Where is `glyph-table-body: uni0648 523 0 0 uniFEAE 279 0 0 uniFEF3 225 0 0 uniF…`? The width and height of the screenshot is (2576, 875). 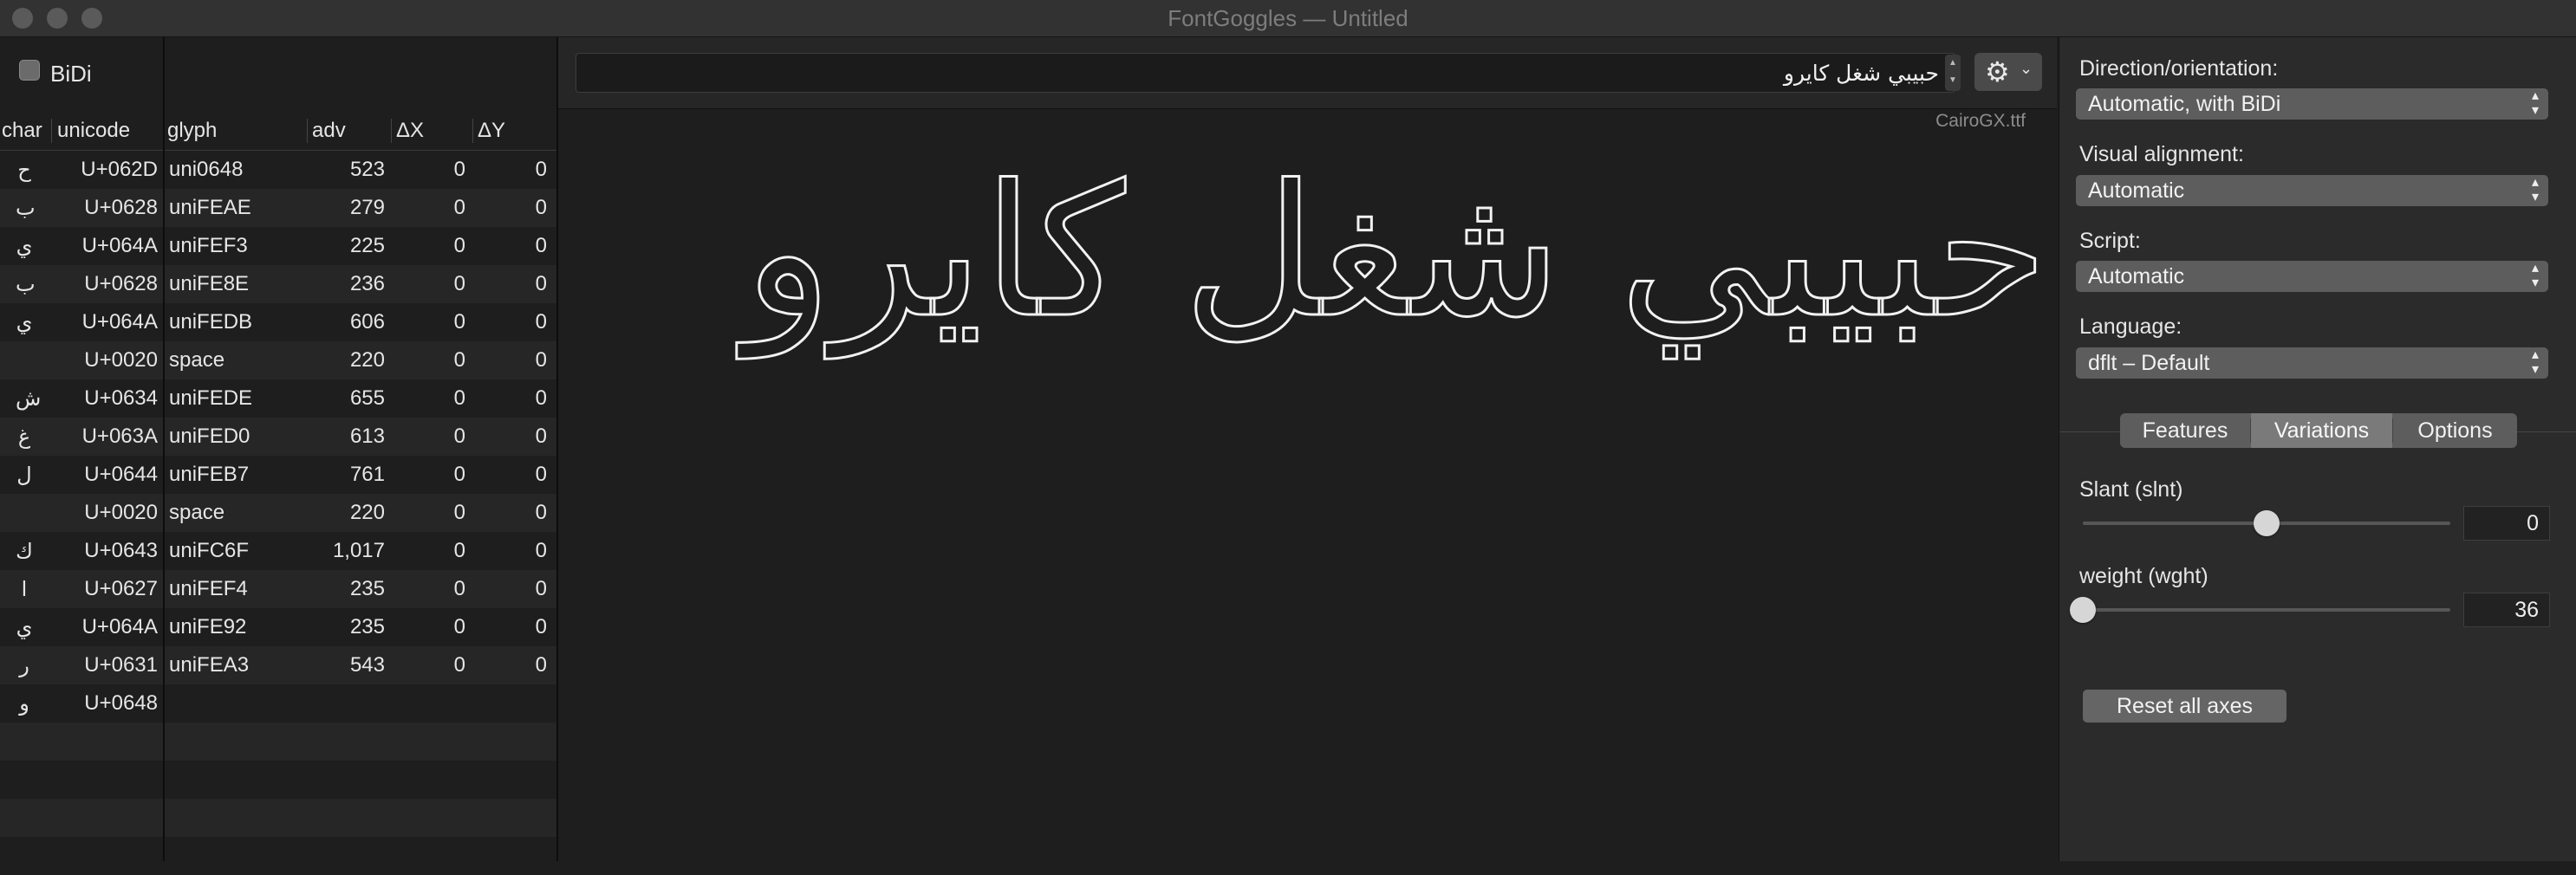 glyph-table-body: uni0648 523 0 0 uniFEAE 279 0 0 uniFEF3 225 0 0 uniF… is located at coordinates (360, 513).